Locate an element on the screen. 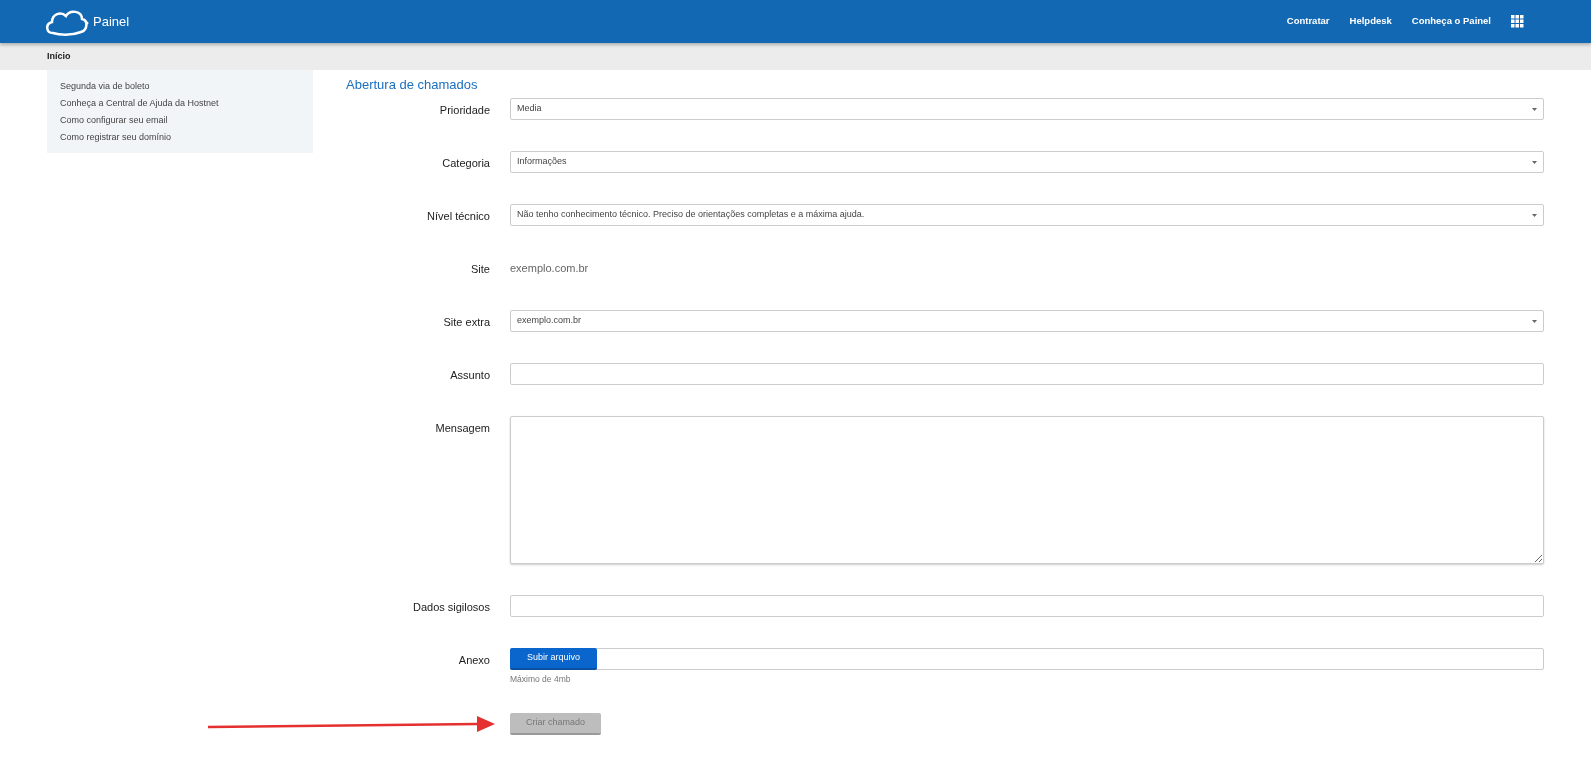 The width and height of the screenshot is (1591, 766). apps-grid-icon is located at coordinates (1517, 21).